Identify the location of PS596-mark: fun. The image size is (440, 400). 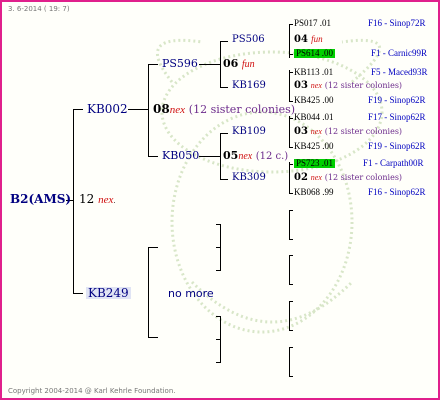
(248, 64).